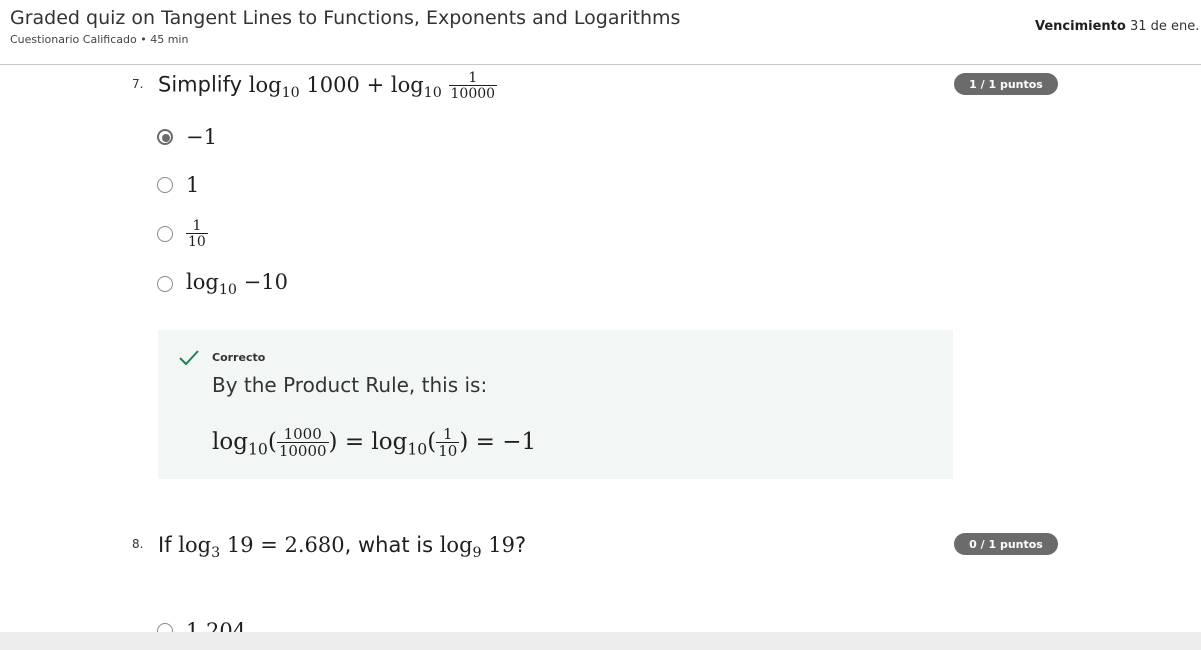  What do you see at coordinates (197, 234) in the screenshot?
I see `option-label: 1 10` at bounding box center [197, 234].